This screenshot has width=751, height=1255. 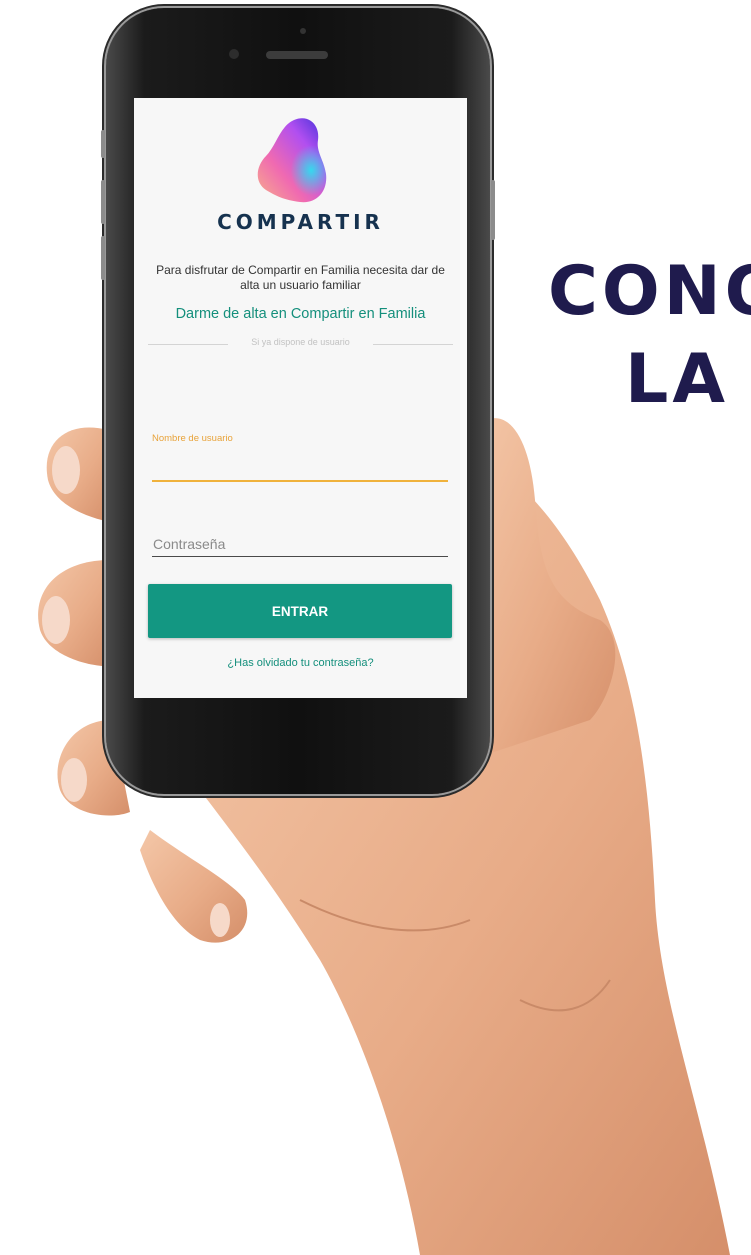 What do you see at coordinates (234, 54) in the screenshot?
I see `front-camera-icon` at bounding box center [234, 54].